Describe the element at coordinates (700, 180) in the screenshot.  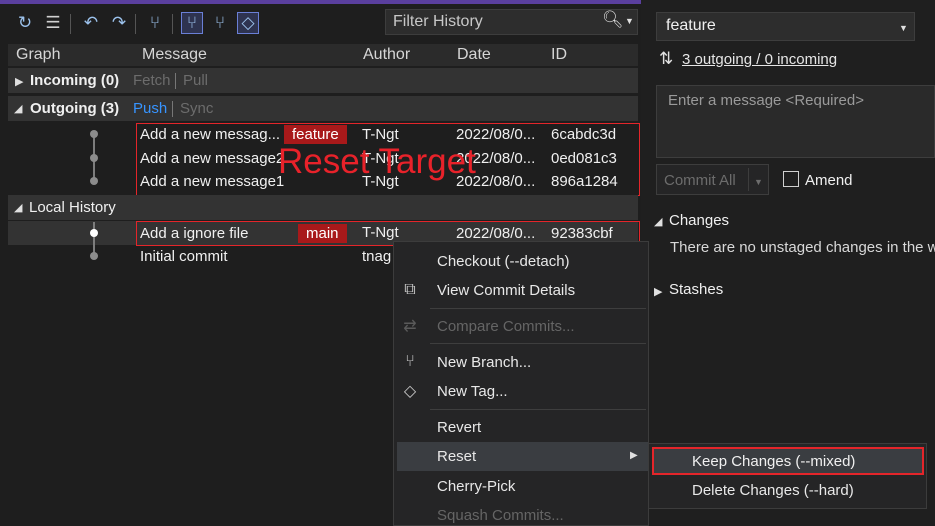
I see `commit-all-label: Commit All` at that location.